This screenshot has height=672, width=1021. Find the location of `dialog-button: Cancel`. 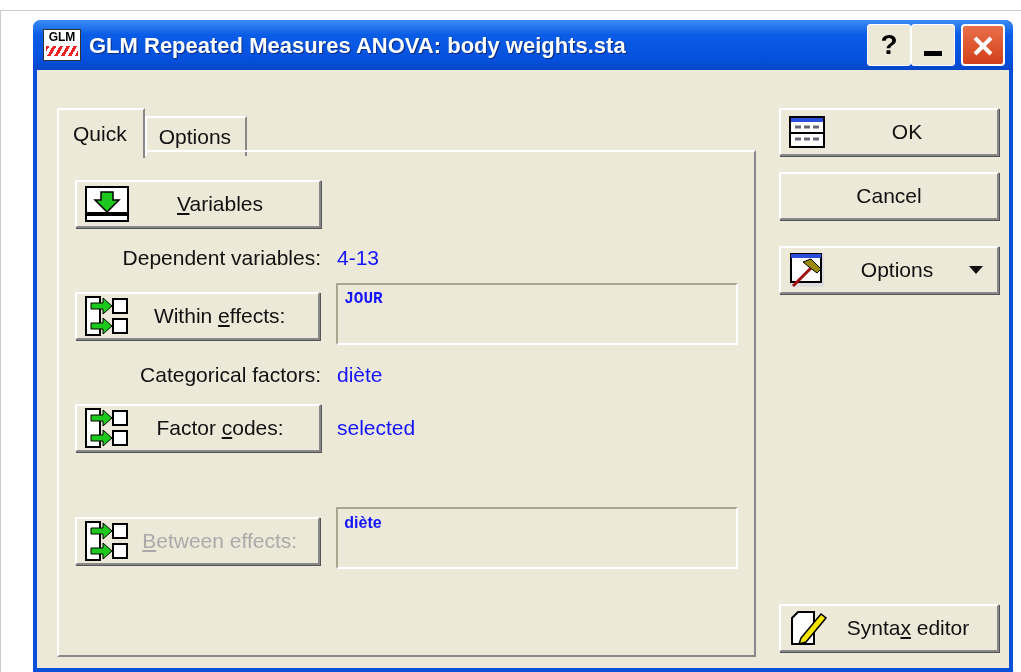

dialog-button: Cancel is located at coordinates (889, 196).